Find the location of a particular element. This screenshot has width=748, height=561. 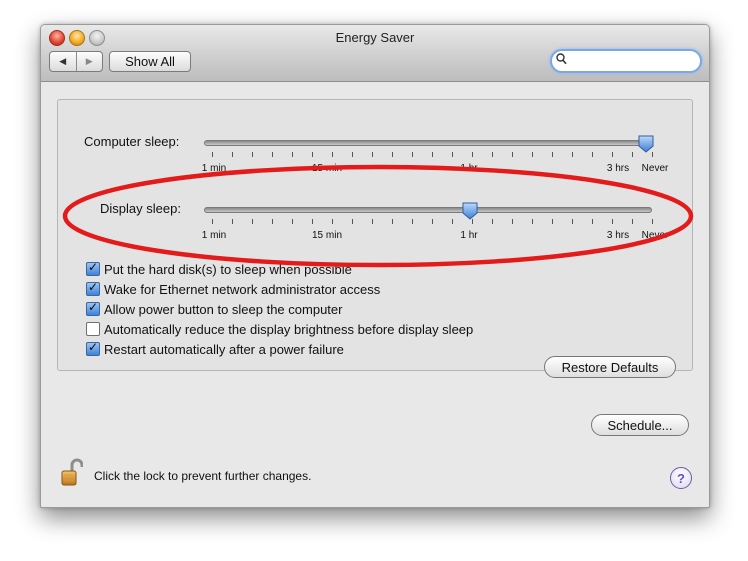

display-sleep-knob is located at coordinates (470, 211).